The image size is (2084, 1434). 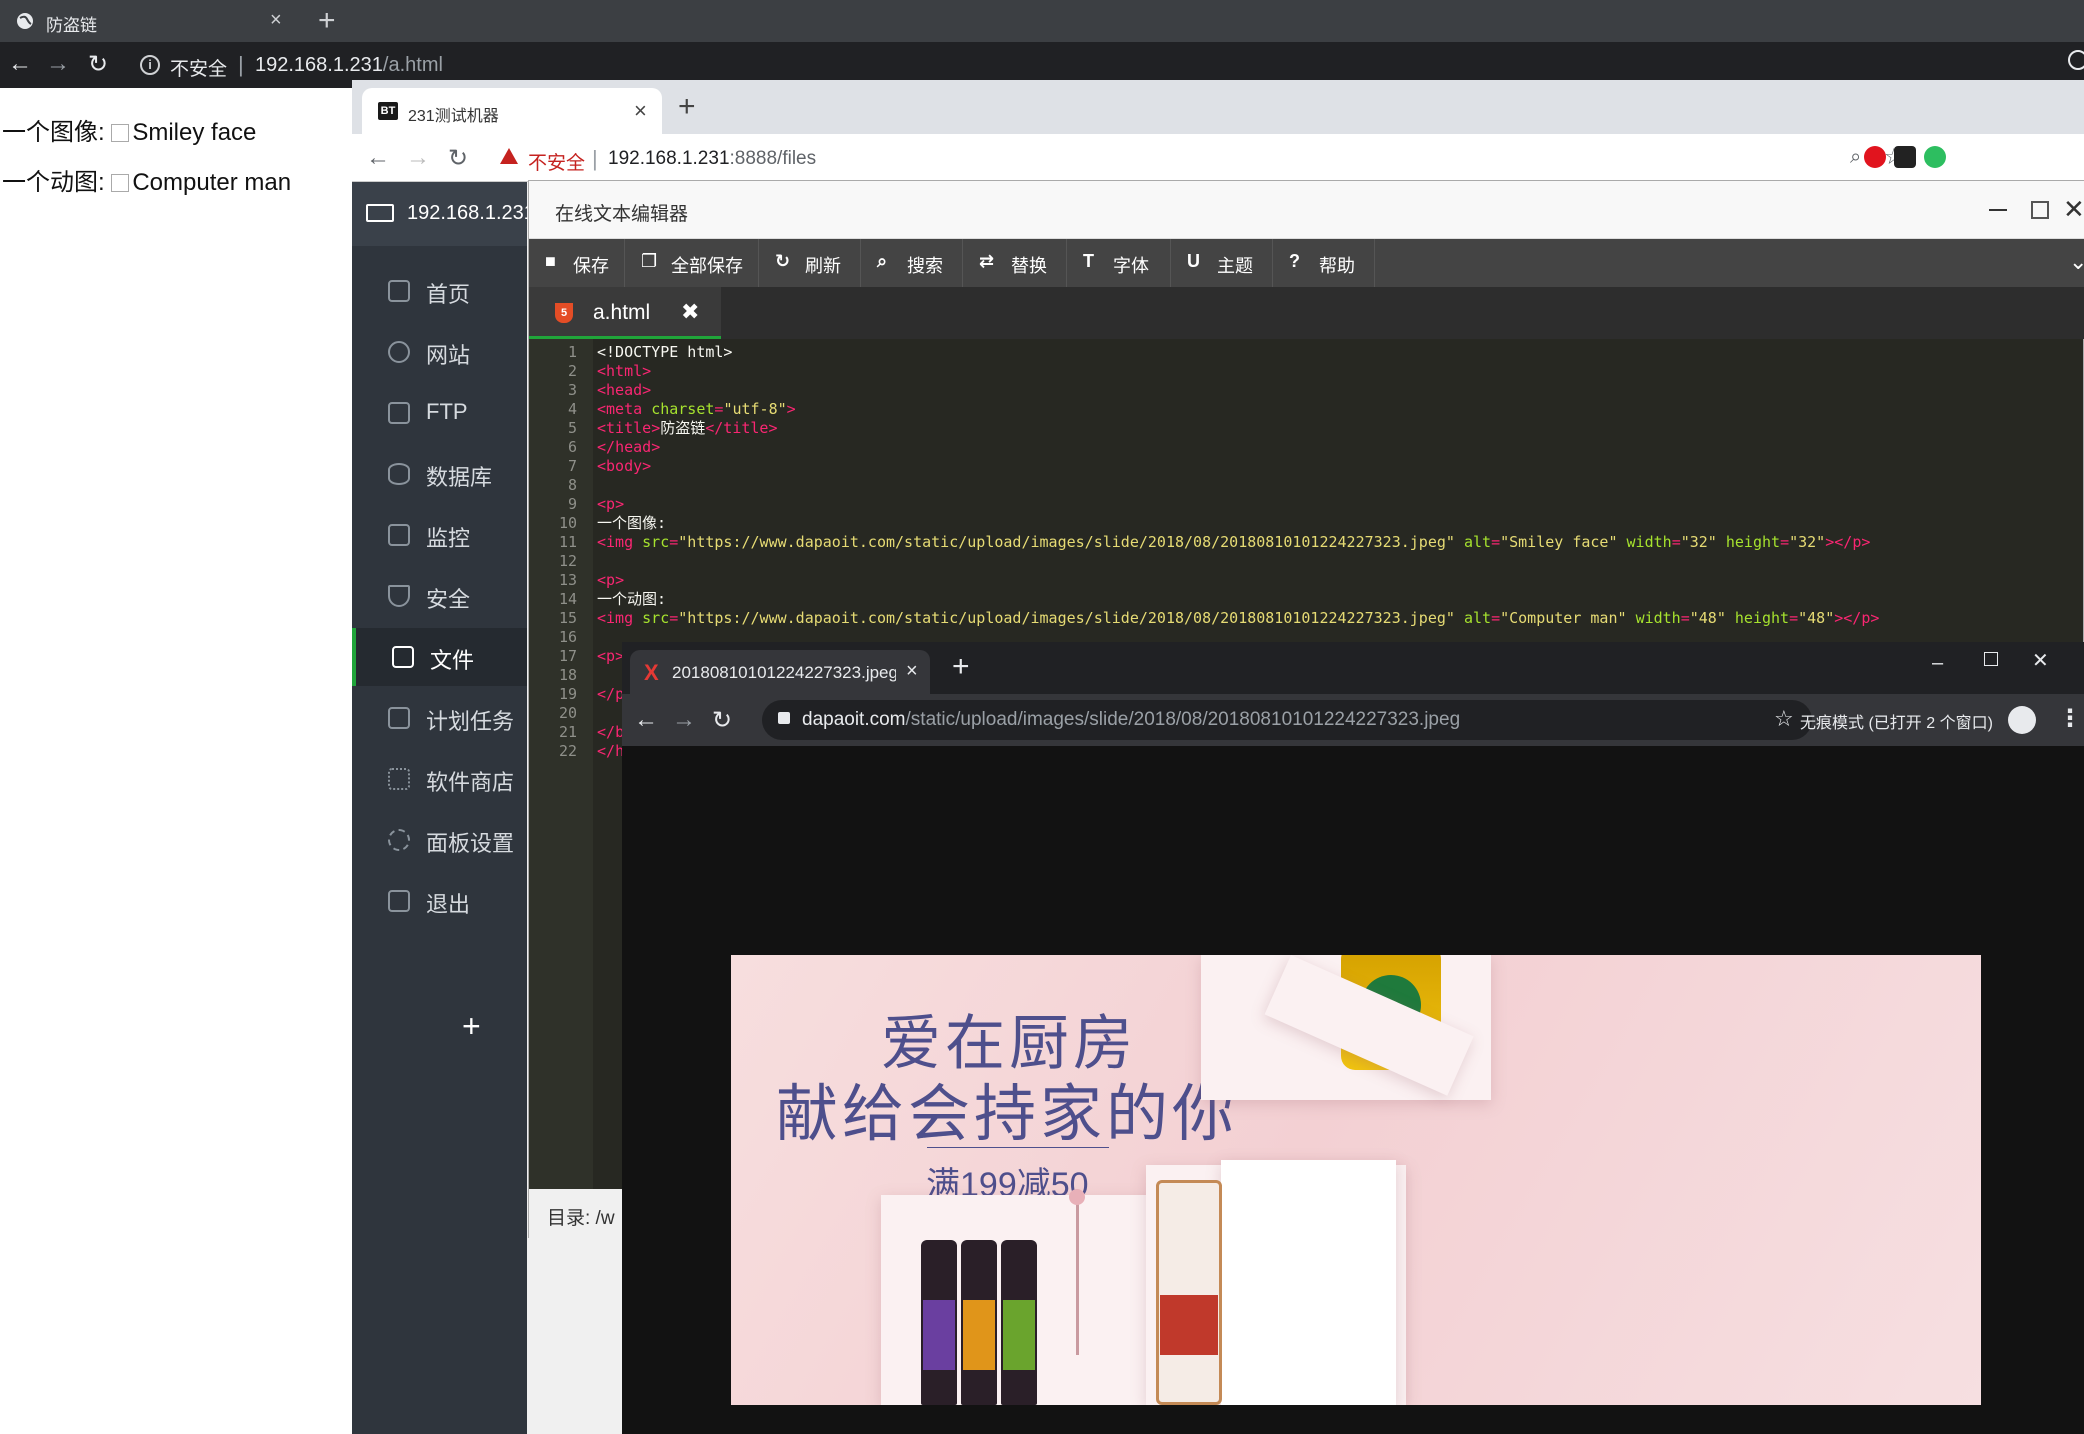 What do you see at coordinates (1649, 542) in the screenshot?
I see `code-token: width` at bounding box center [1649, 542].